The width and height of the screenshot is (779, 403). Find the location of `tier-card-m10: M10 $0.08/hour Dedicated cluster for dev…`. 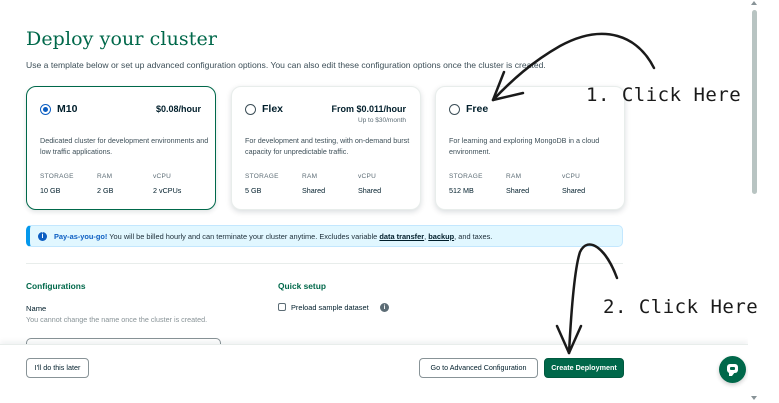

tier-card-m10: M10 $0.08/hour Dedicated cluster for dev… is located at coordinates (121, 148).